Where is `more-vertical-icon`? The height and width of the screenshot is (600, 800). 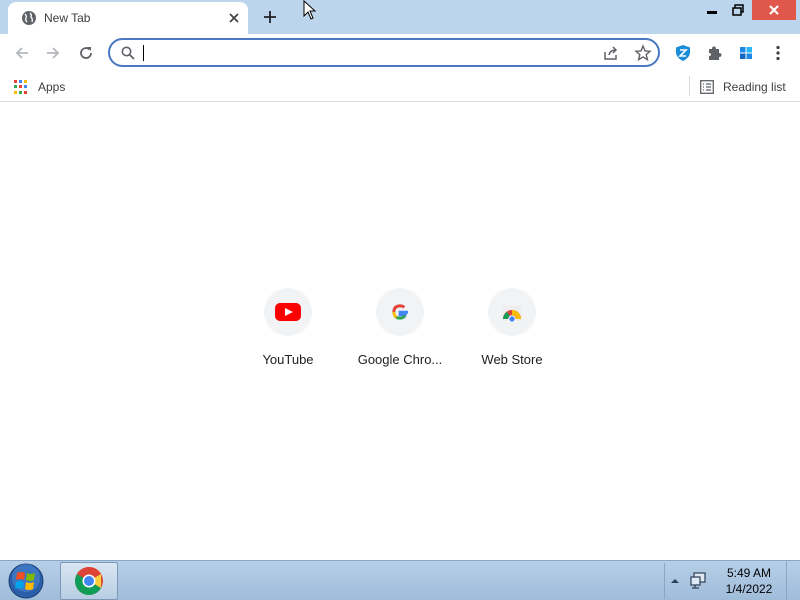
more-vertical-icon is located at coordinates (778, 53).